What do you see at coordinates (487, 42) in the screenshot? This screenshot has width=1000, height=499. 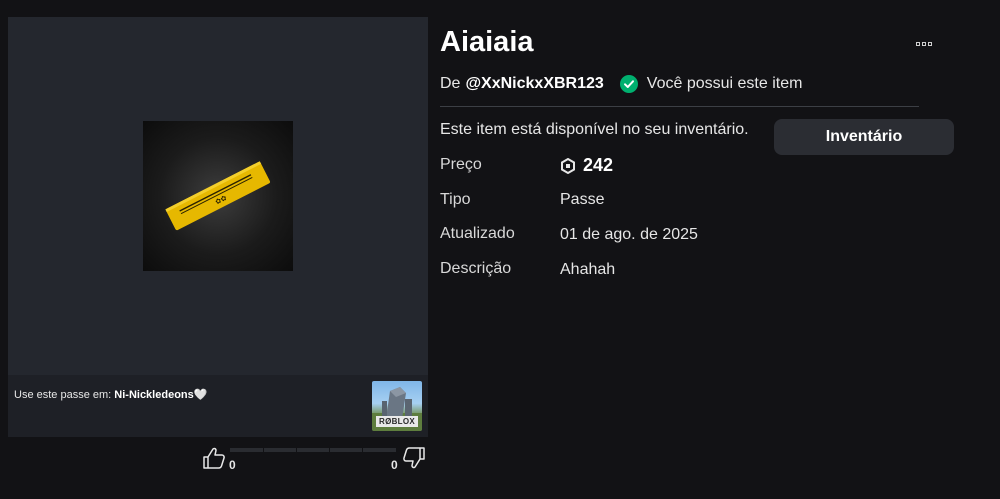 I see `item-title: Aiaiaia` at bounding box center [487, 42].